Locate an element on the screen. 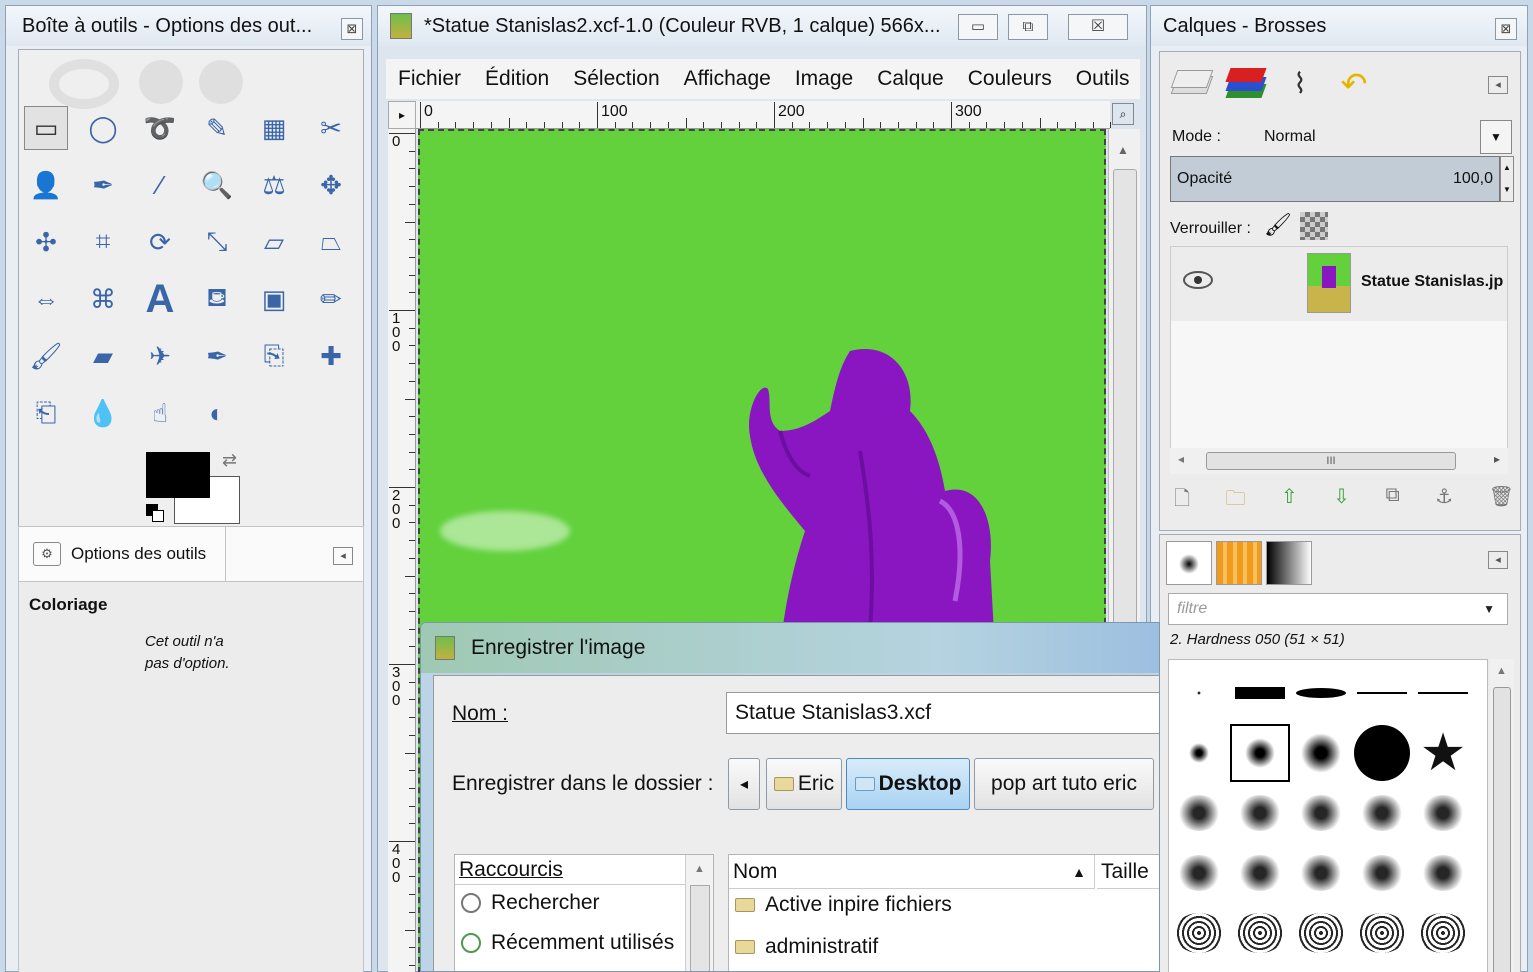  raise-layer-icon: ⇧ is located at coordinates (1289, 501).